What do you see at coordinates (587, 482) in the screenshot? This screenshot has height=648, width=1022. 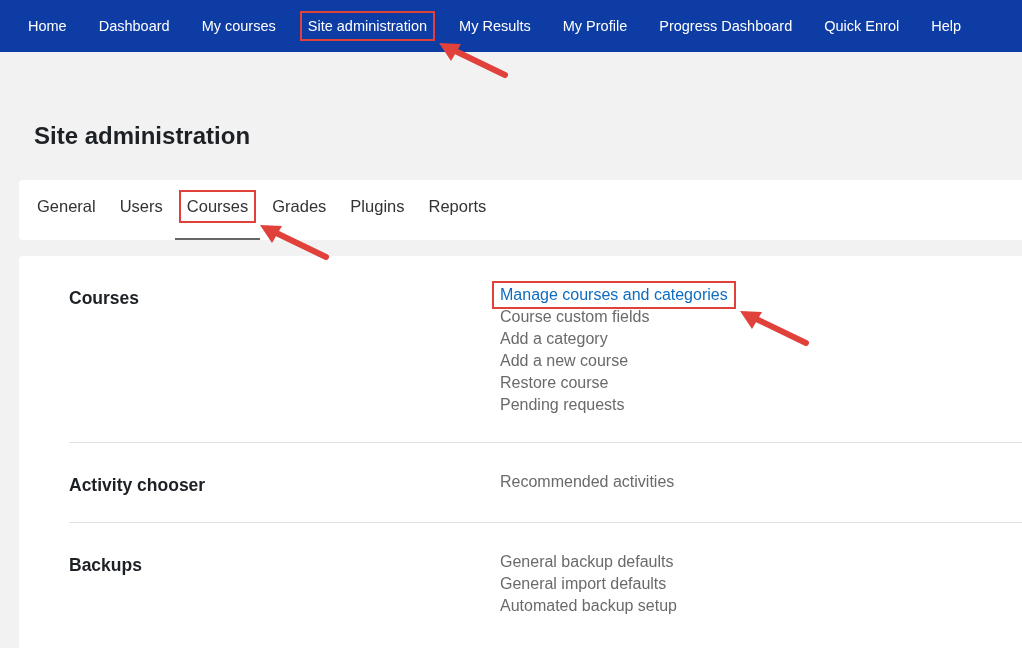 I see `settings-link: Recommended activities` at bounding box center [587, 482].